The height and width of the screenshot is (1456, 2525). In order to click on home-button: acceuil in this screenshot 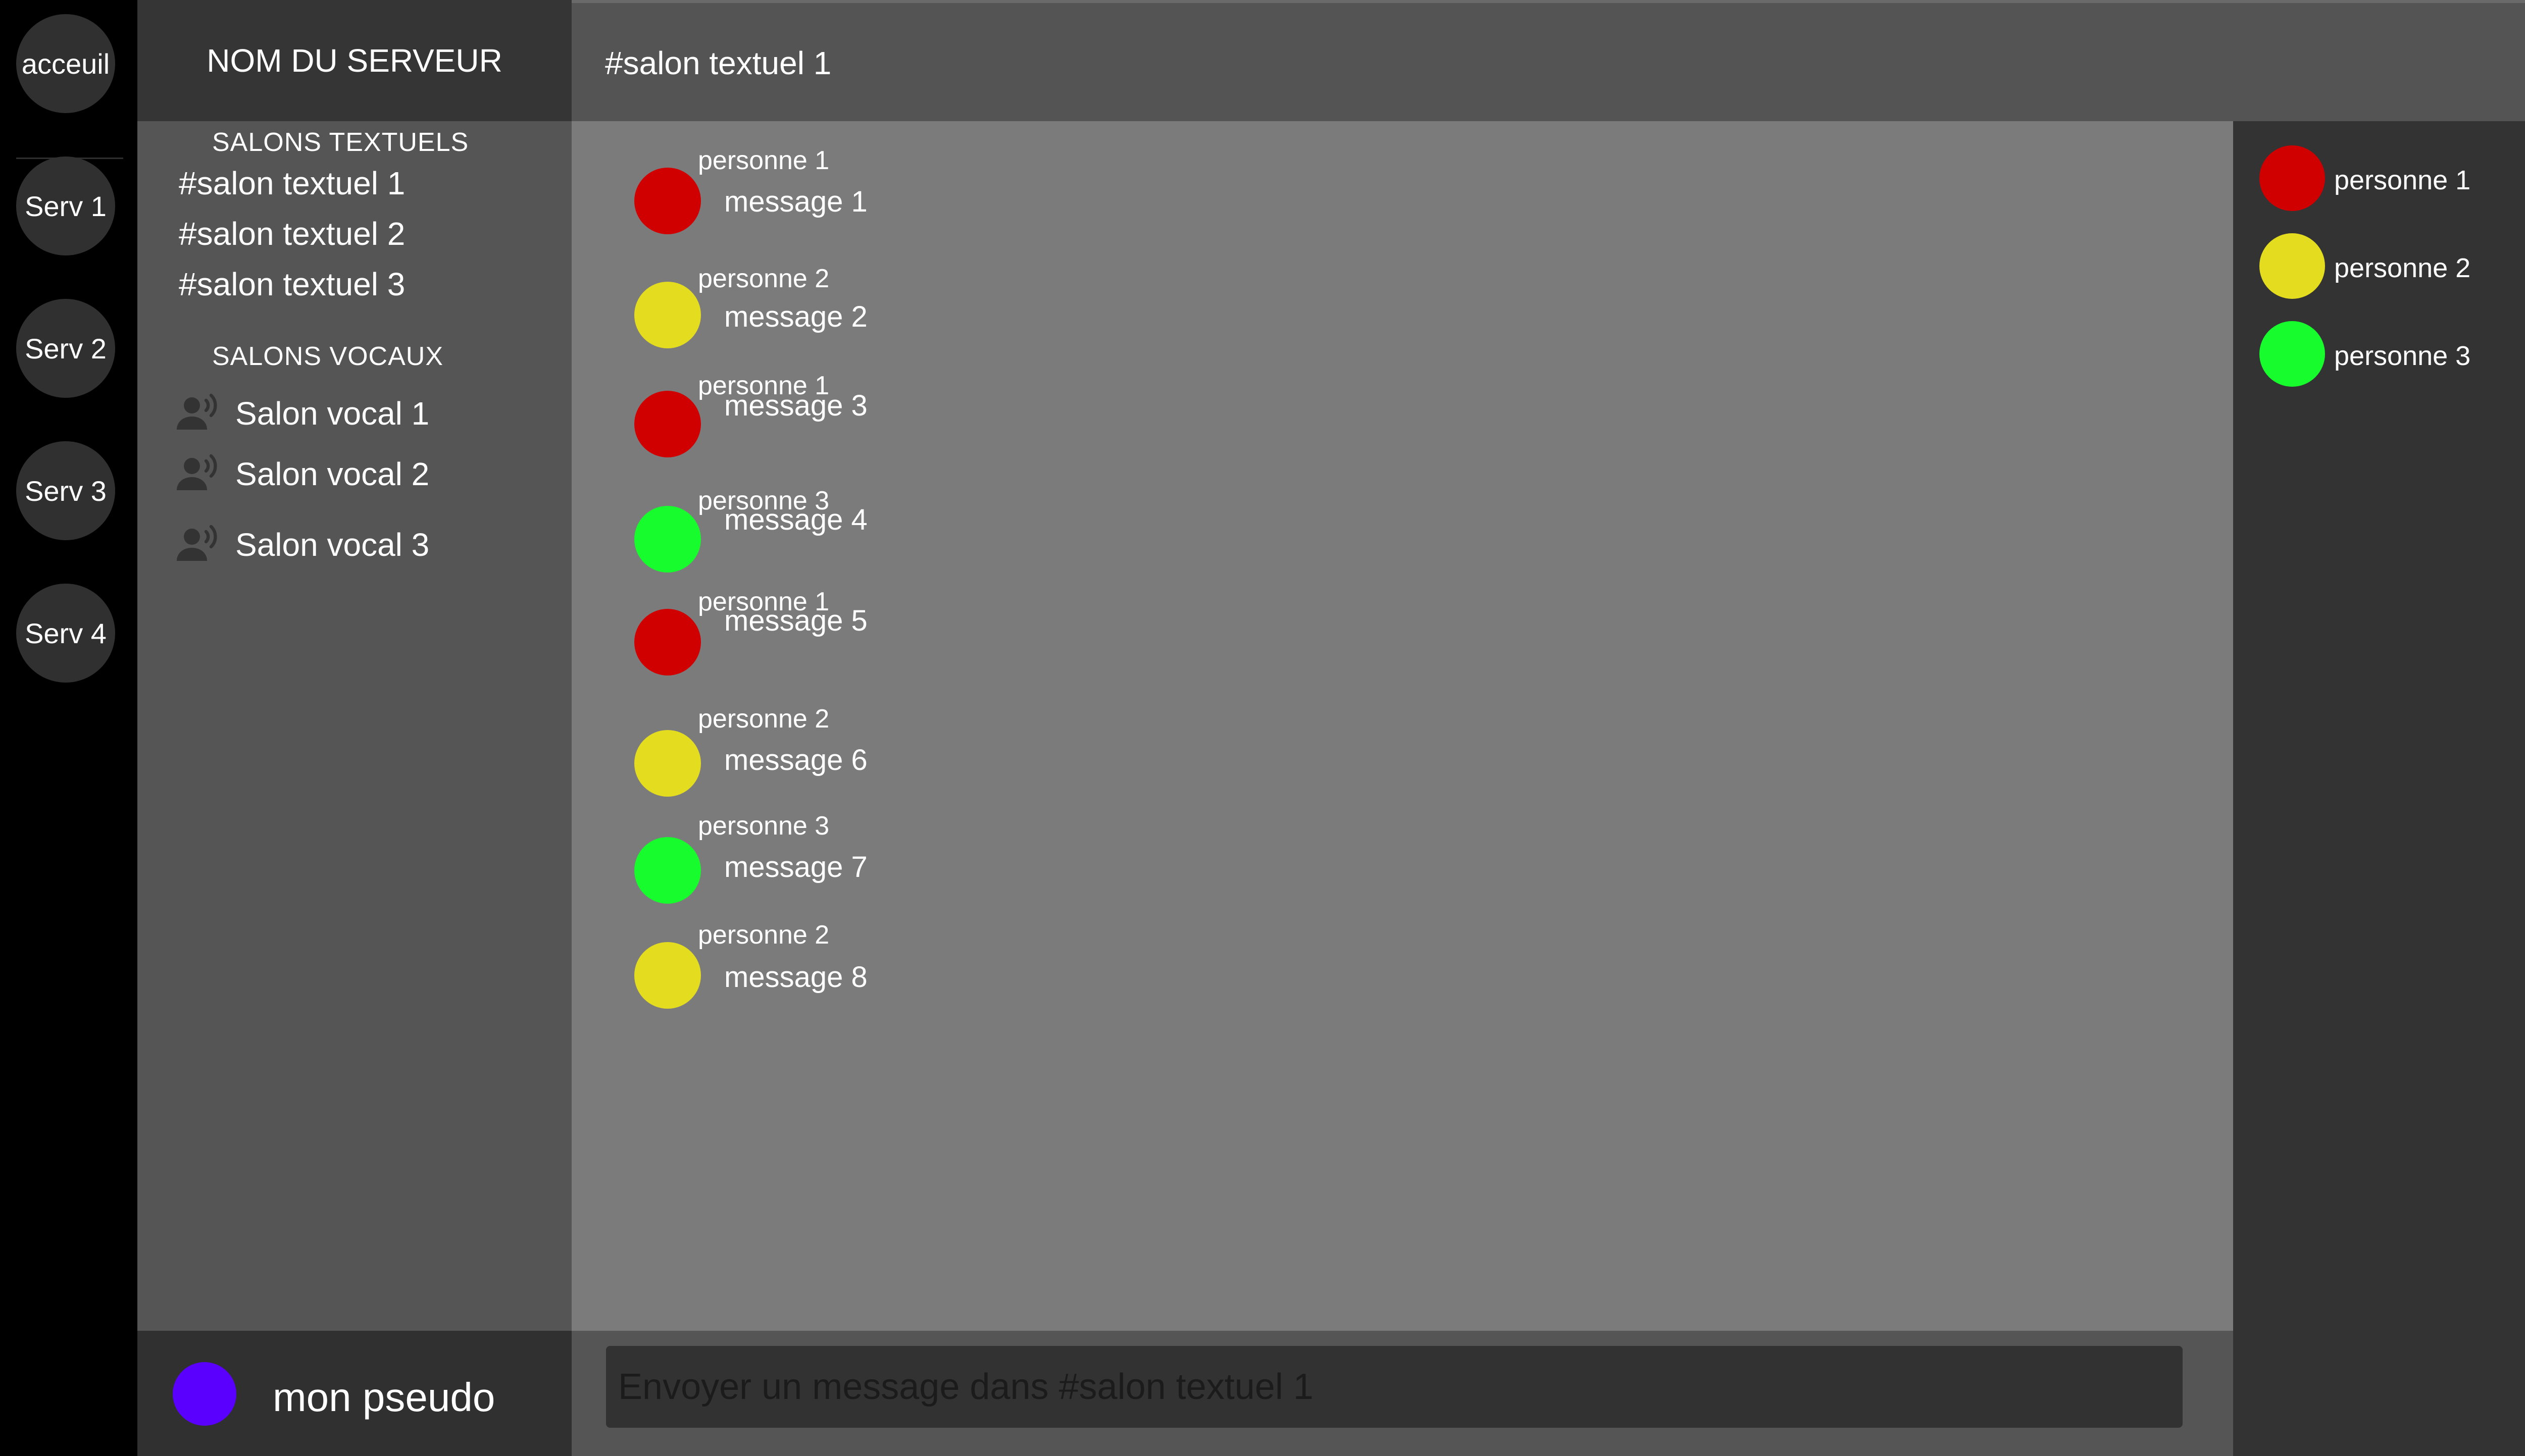, I will do `click(65, 63)`.